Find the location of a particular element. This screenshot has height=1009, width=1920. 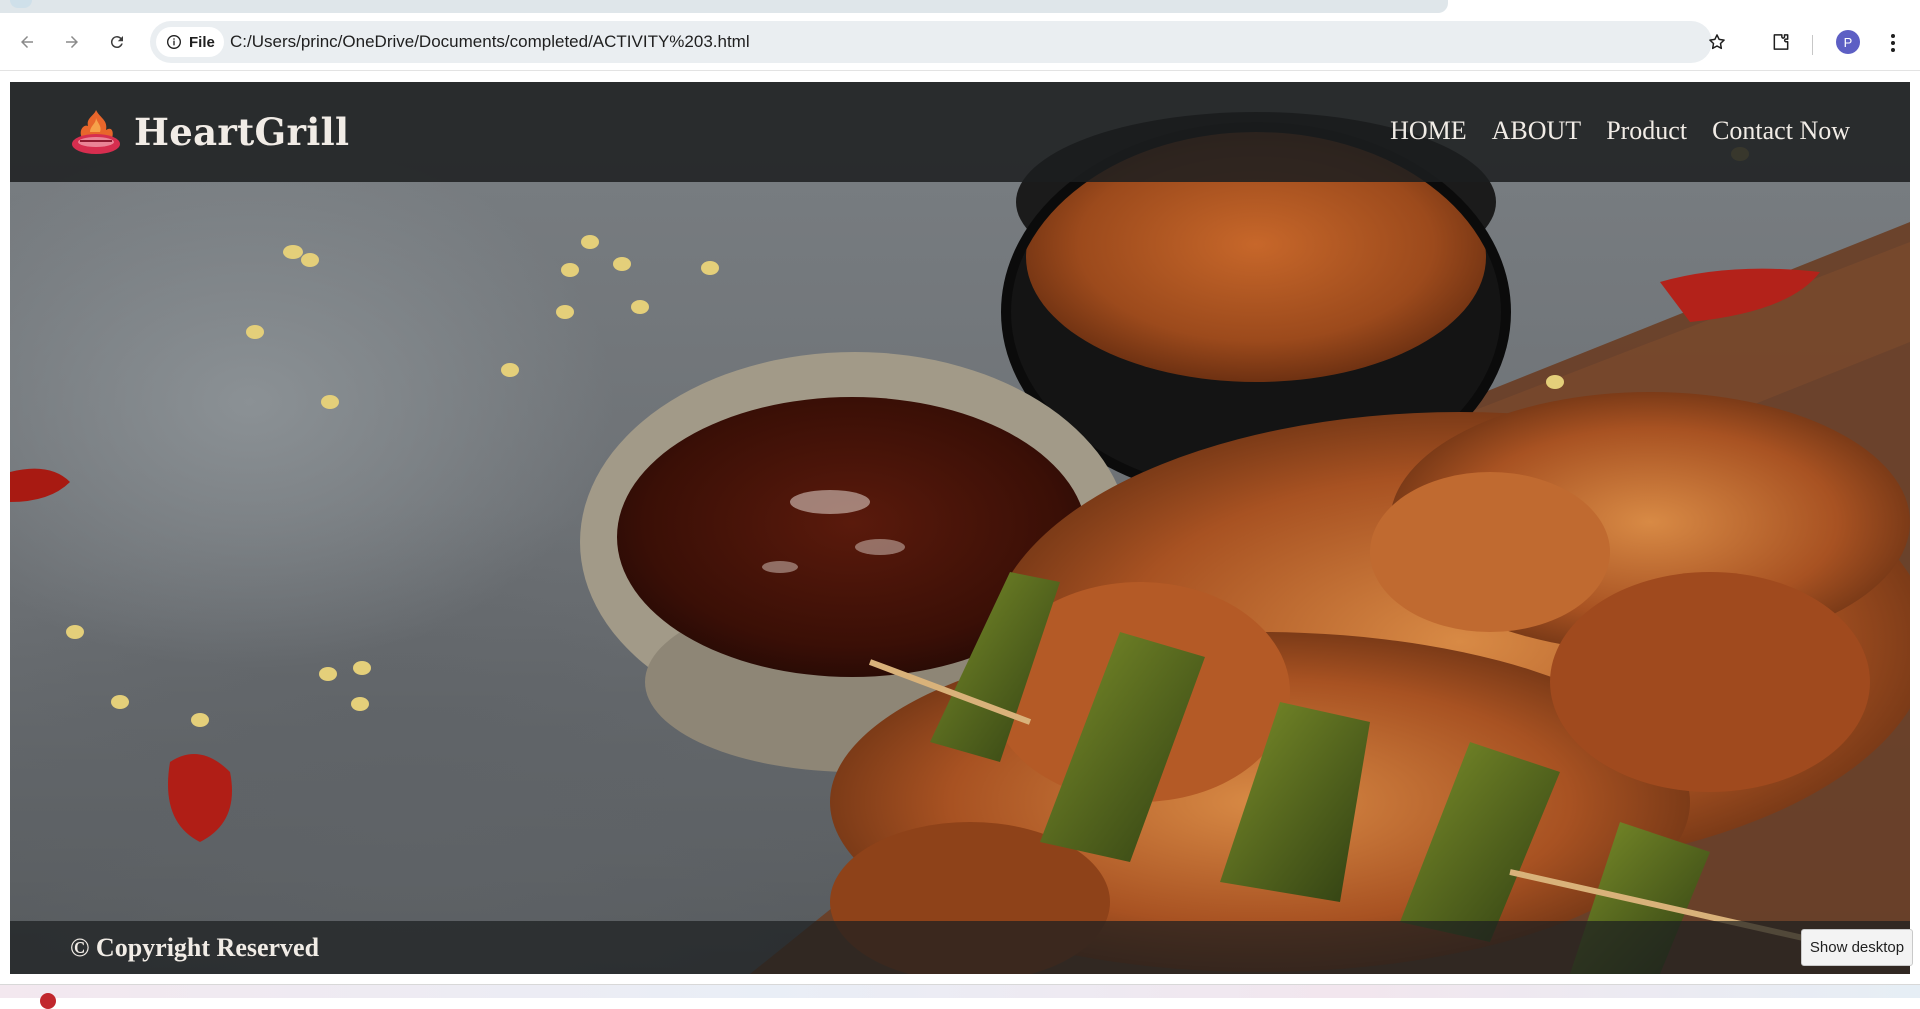

back-arrow-icon is located at coordinates (27, 42).